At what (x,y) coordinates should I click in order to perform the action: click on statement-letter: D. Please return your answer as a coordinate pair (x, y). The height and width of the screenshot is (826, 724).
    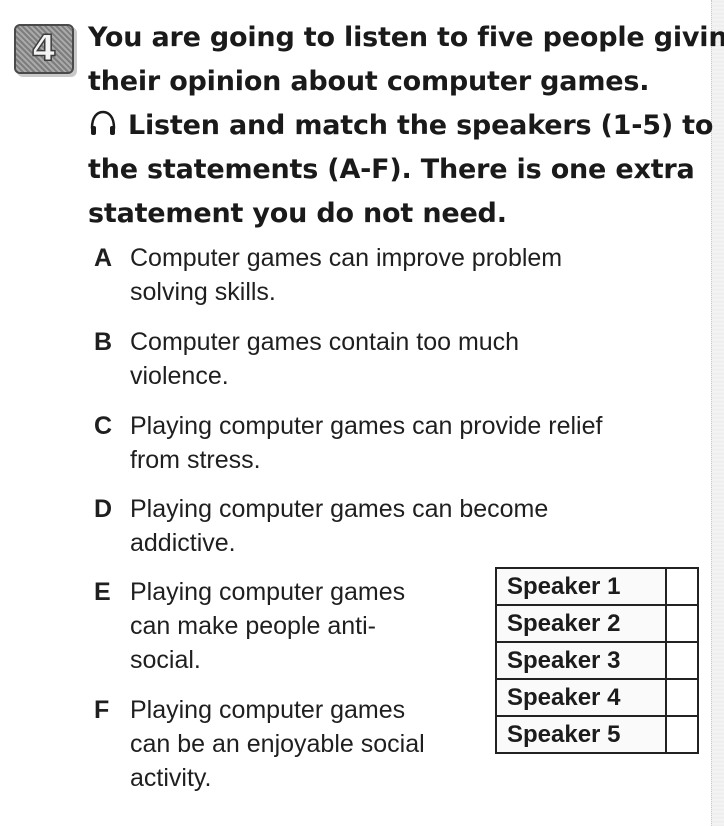
    Looking at the image, I should click on (103, 509).